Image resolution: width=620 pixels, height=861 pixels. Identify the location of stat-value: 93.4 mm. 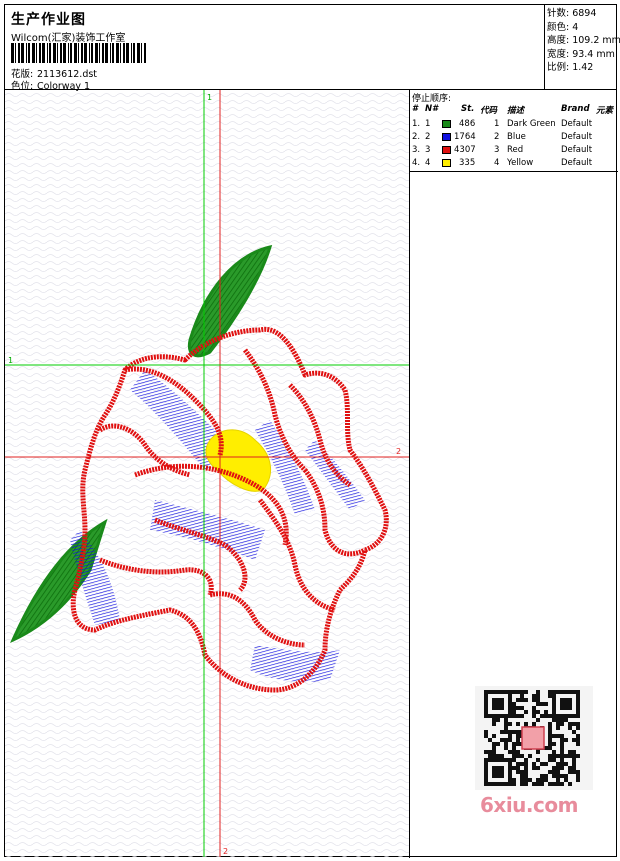
(593, 54).